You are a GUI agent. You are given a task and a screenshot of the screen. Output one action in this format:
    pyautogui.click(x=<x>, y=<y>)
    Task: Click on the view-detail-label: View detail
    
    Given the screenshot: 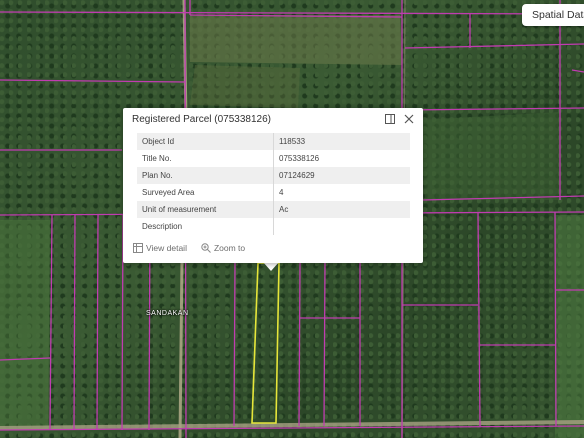 What is the action you would take?
    pyautogui.click(x=166, y=248)
    